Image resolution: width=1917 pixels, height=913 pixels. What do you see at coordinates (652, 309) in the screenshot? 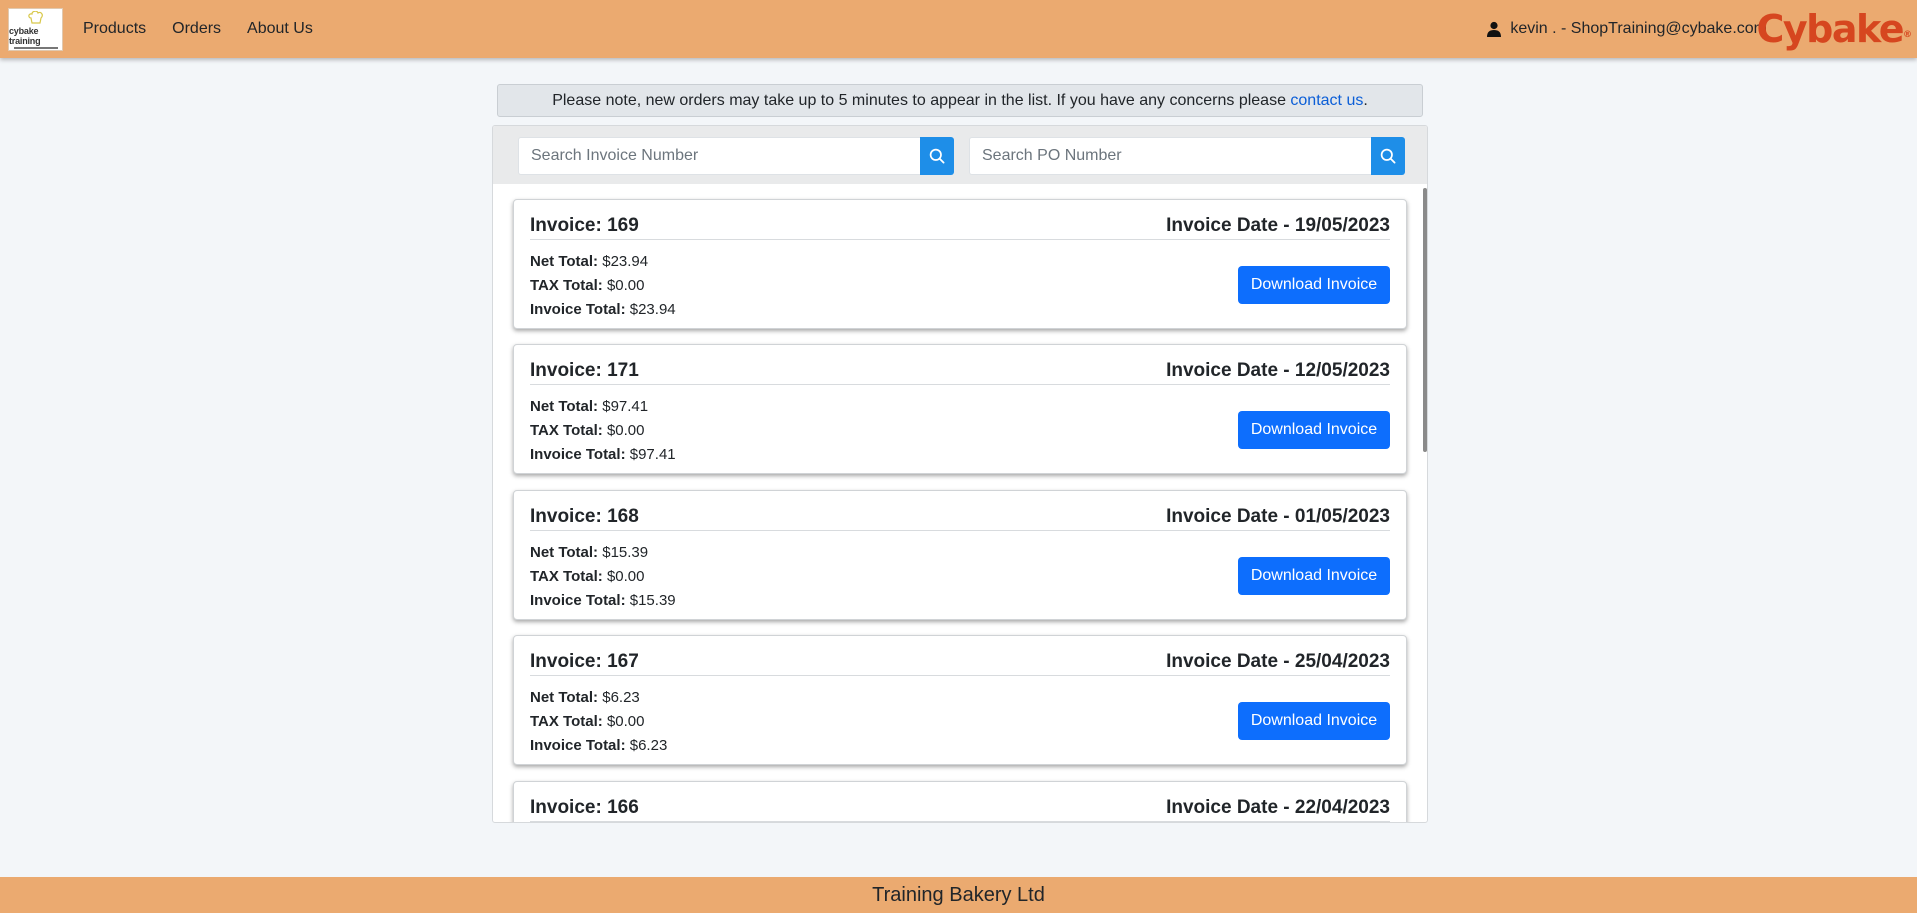
I see `invoice-total-value: $23.94` at bounding box center [652, 309].